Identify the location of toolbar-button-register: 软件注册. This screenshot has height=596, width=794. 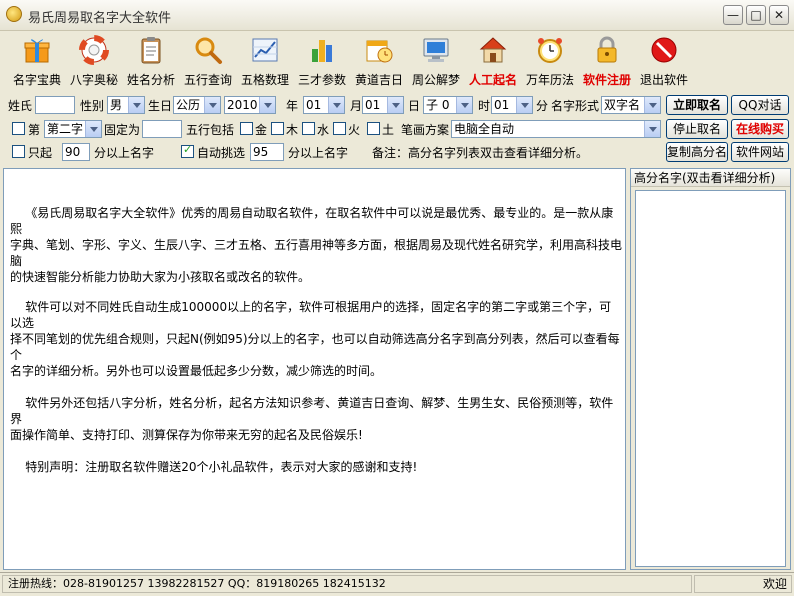
(607, 60).